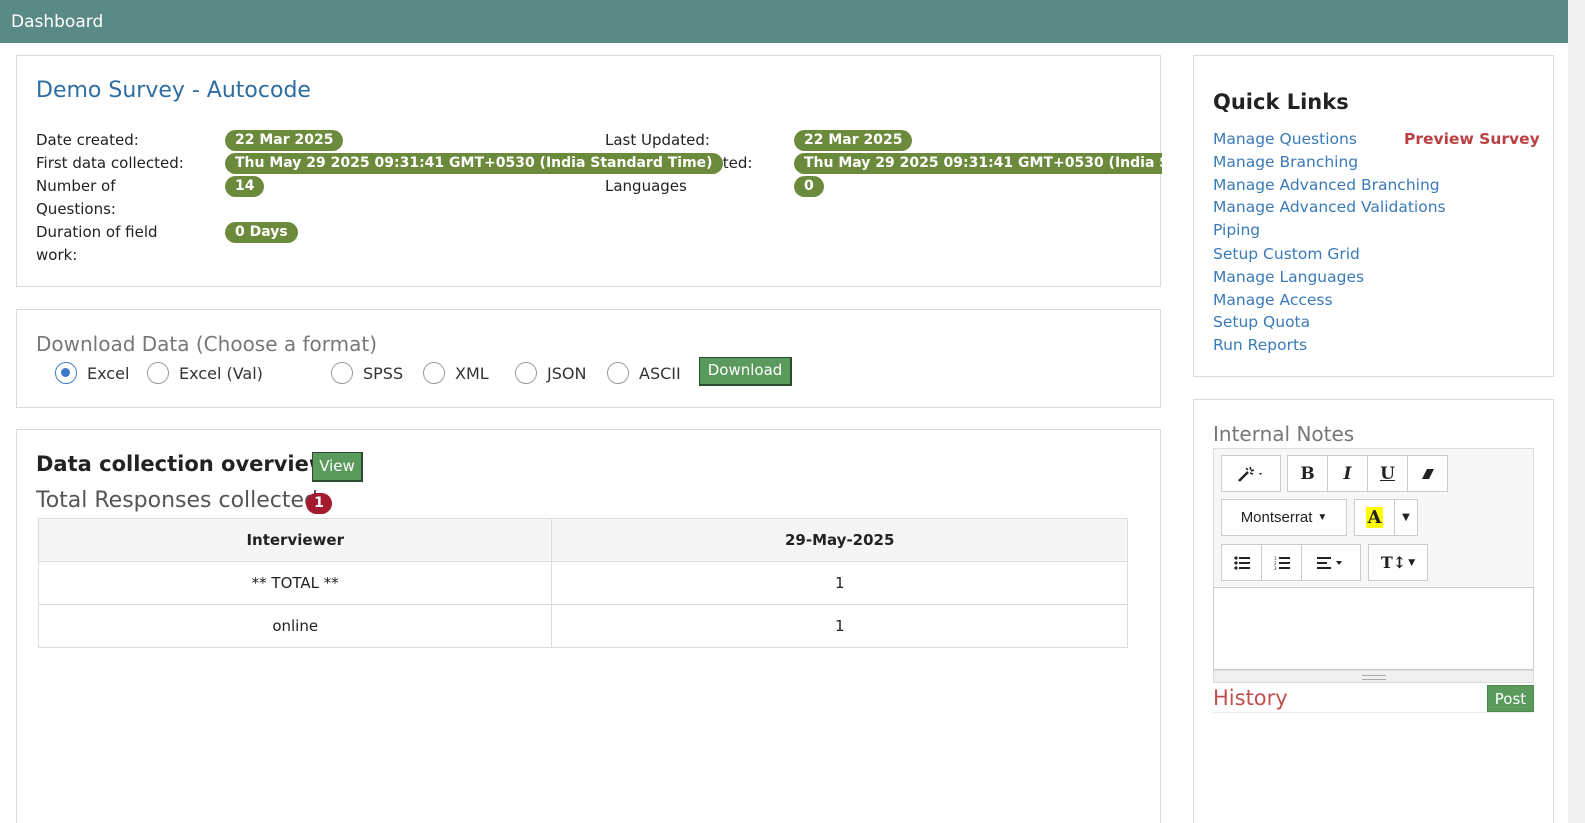  What do you see at coordinates (1393, 562) in the screenshot?
I see `line-height-icon: T↕` at bounding box center [1393, 562].